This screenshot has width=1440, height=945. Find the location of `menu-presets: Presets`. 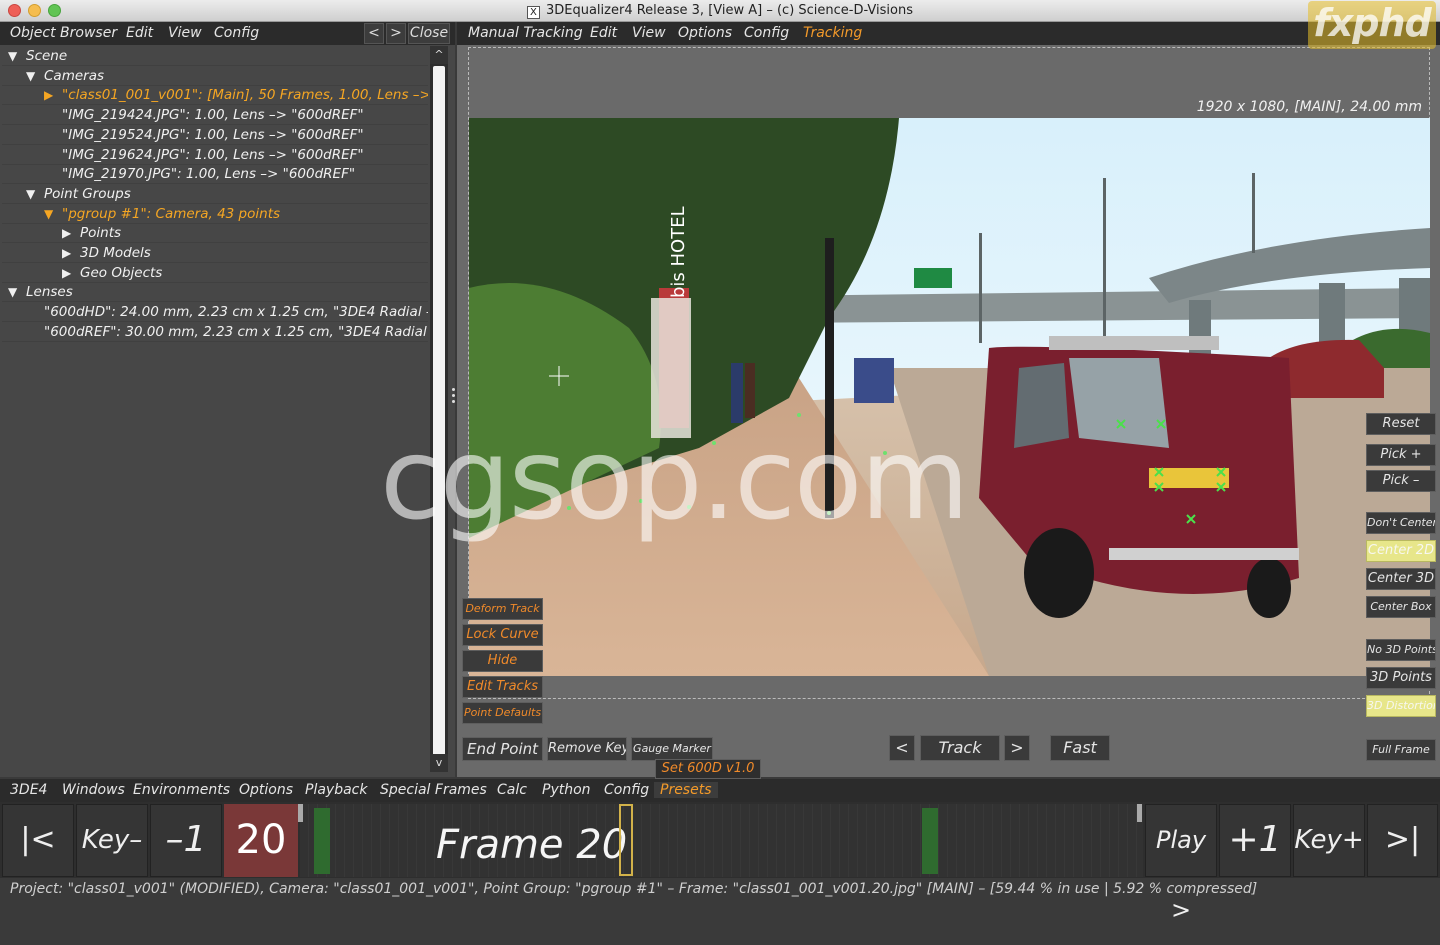

menu-presets: Presets is located at coordinates (686, 790).